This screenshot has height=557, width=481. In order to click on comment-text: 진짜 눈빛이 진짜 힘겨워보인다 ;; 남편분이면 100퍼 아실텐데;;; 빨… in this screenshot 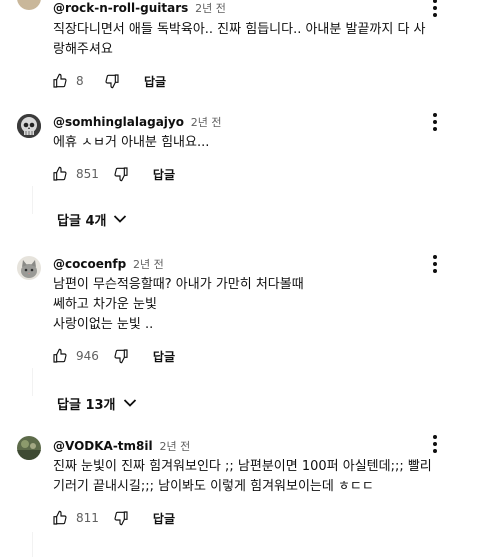, I will do `click(255, 477)`.